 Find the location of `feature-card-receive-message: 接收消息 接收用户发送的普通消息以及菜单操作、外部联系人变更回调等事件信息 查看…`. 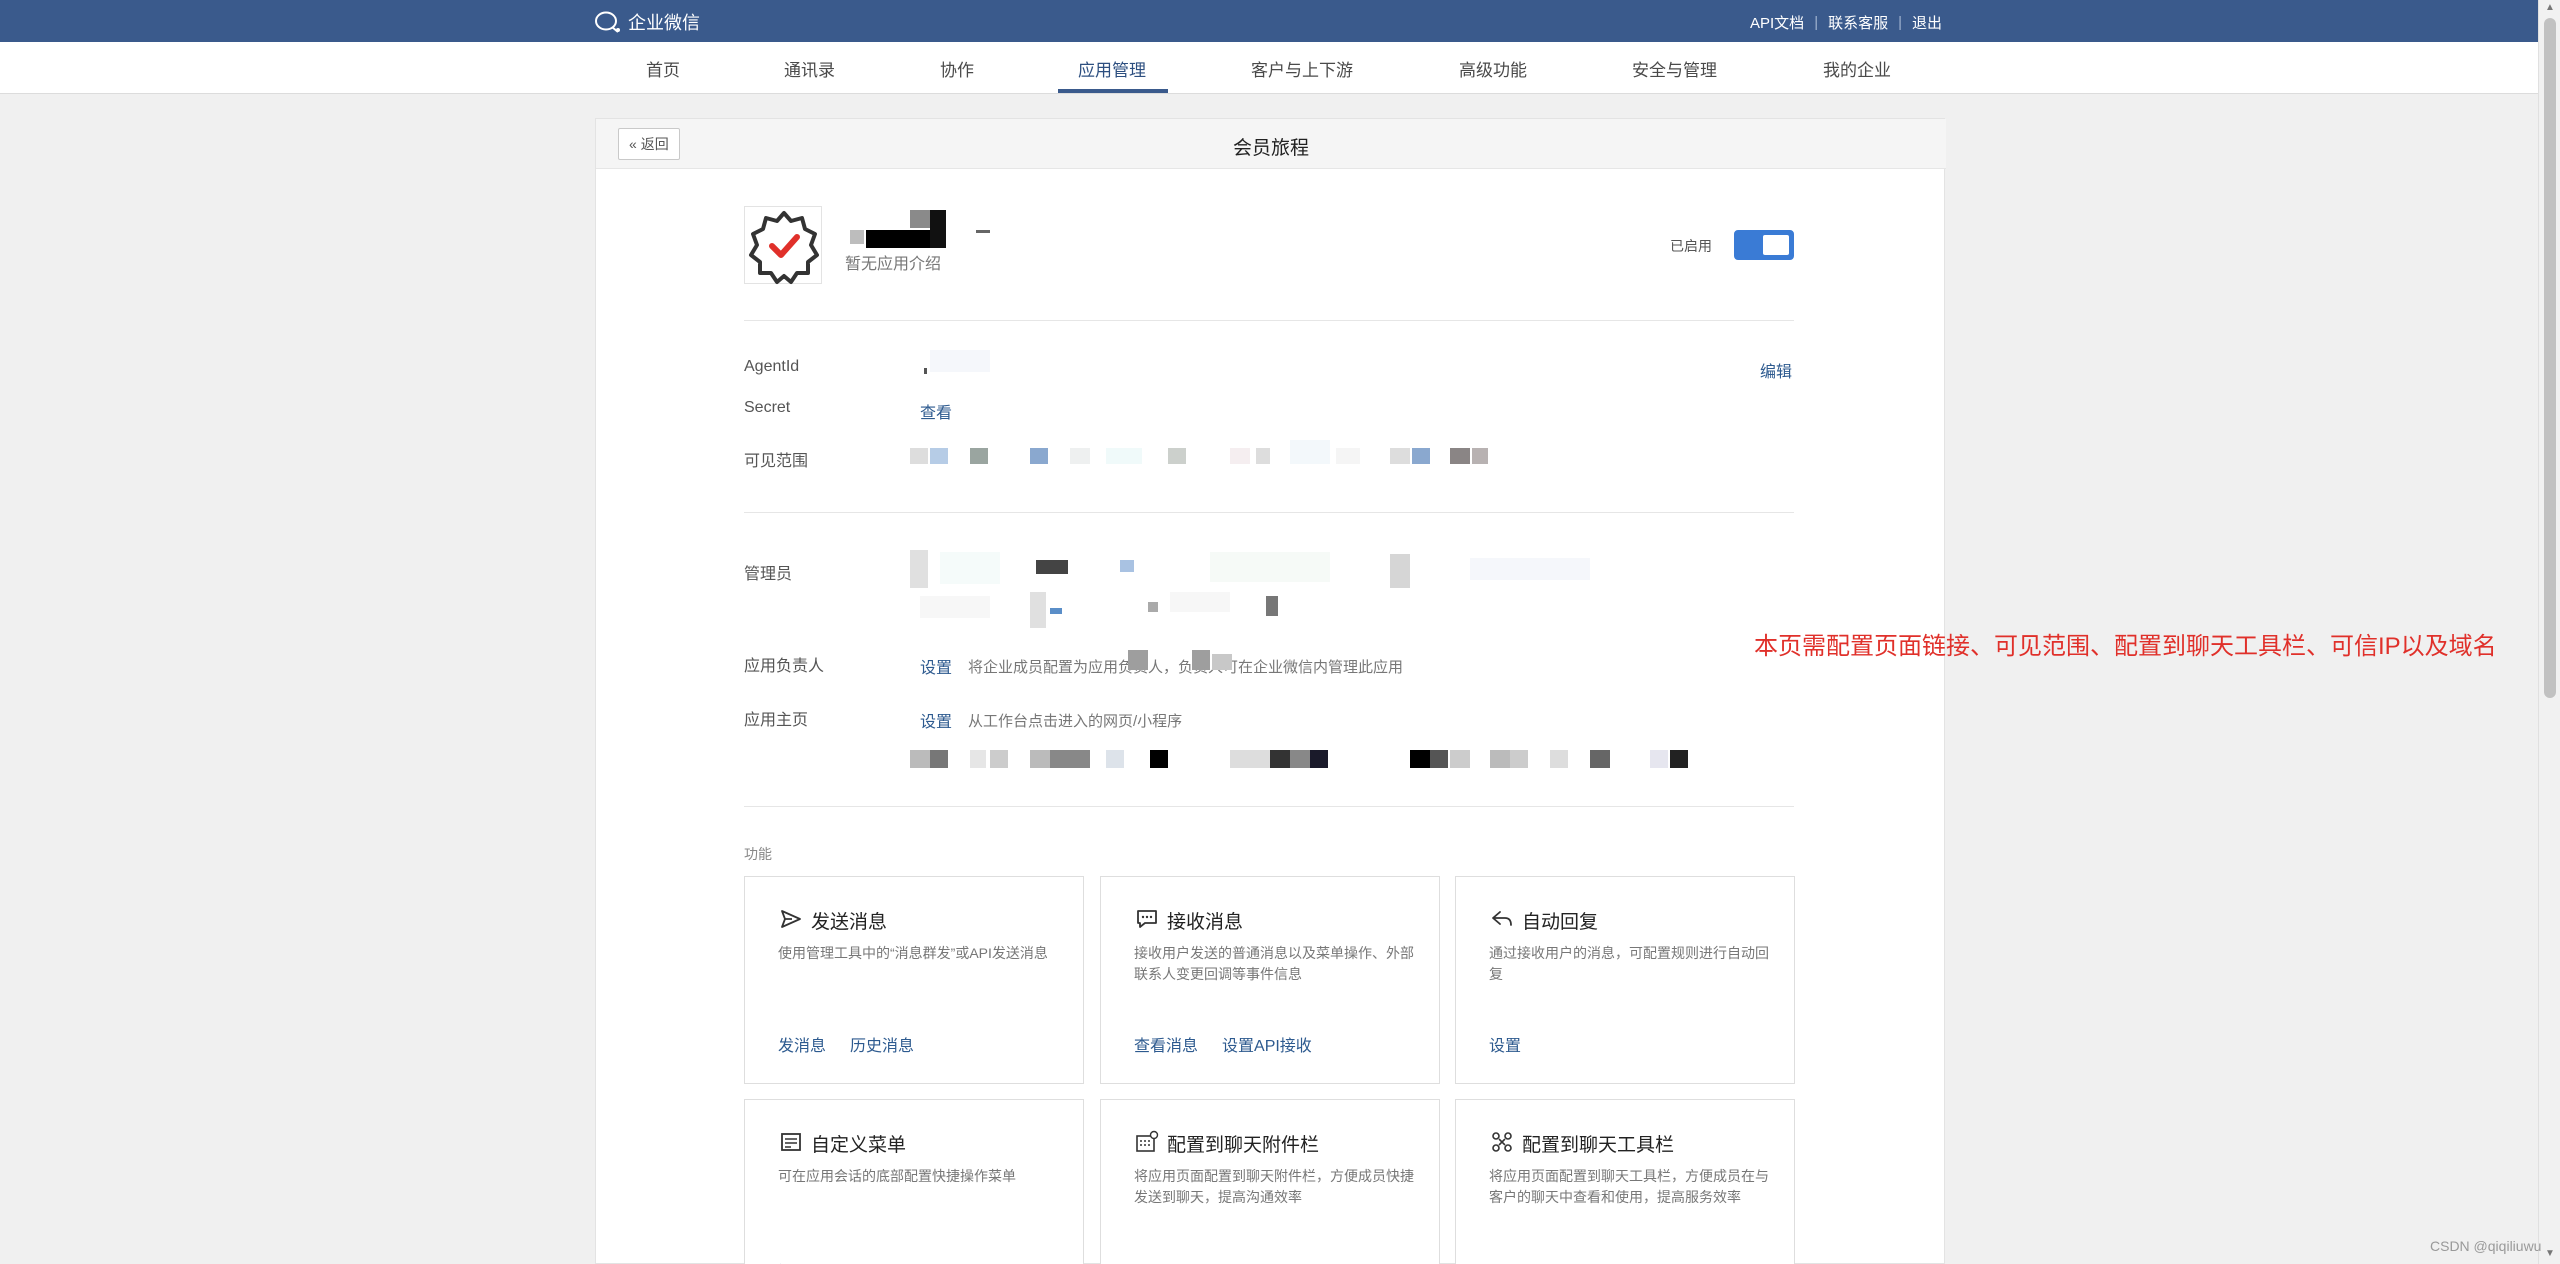

feature-card-receive-message: 接收消息 接收用户发送的普通消息以及菜单操作、外部联系人变更回调等事件信息 查看… is located at coordinates (1270, 980).